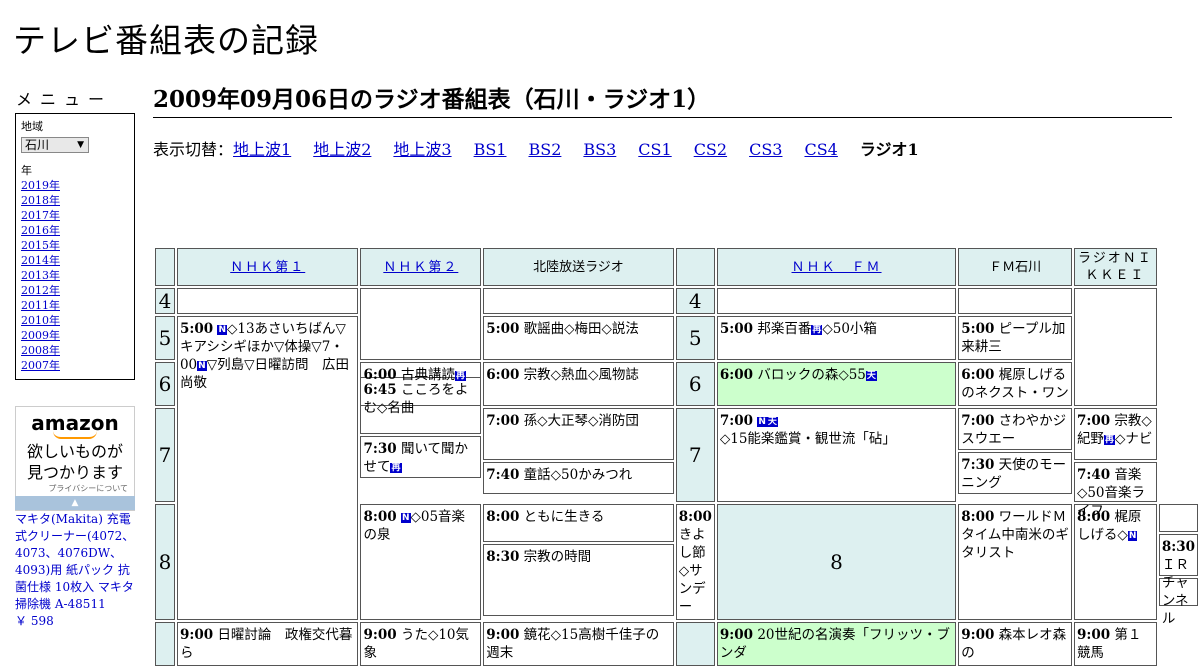  What do you see at coordinates (1115, 267) in the screenshot?
I see `channel-header: ラジオＮＩＫＫＥＩ` at bounding box center [1115, 267].